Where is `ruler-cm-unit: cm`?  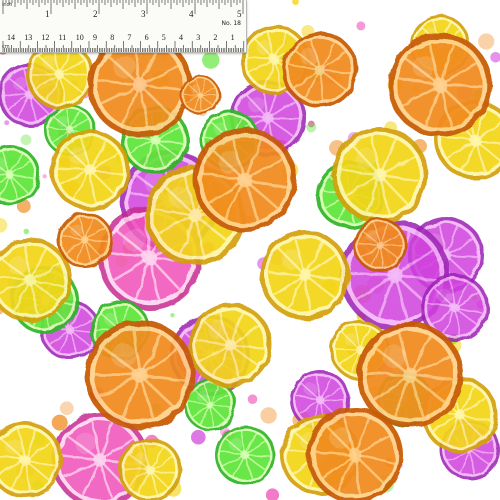
ruler-cm-unit: cm is located at coordinates (6, 47).